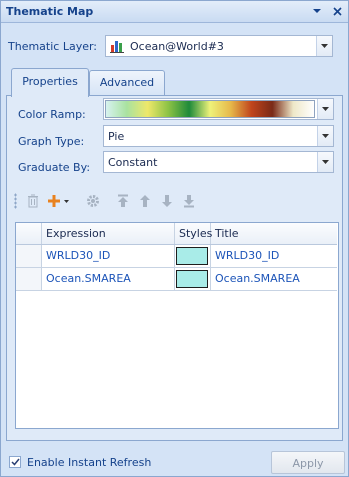 This screenshot has width=349, height=477. Describe the element at coordinates (50, 11) in the screenshot. I see `panel-title: Thematic Map` at that location.